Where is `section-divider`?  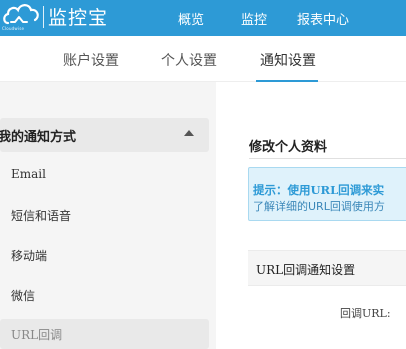 section-divider is located at coordinates (327, 158).